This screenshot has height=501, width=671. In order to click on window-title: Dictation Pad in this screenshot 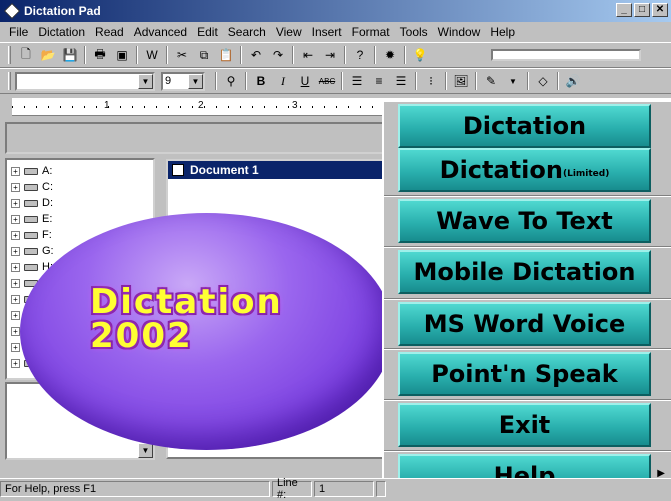, I will do `click(62, 11)`.